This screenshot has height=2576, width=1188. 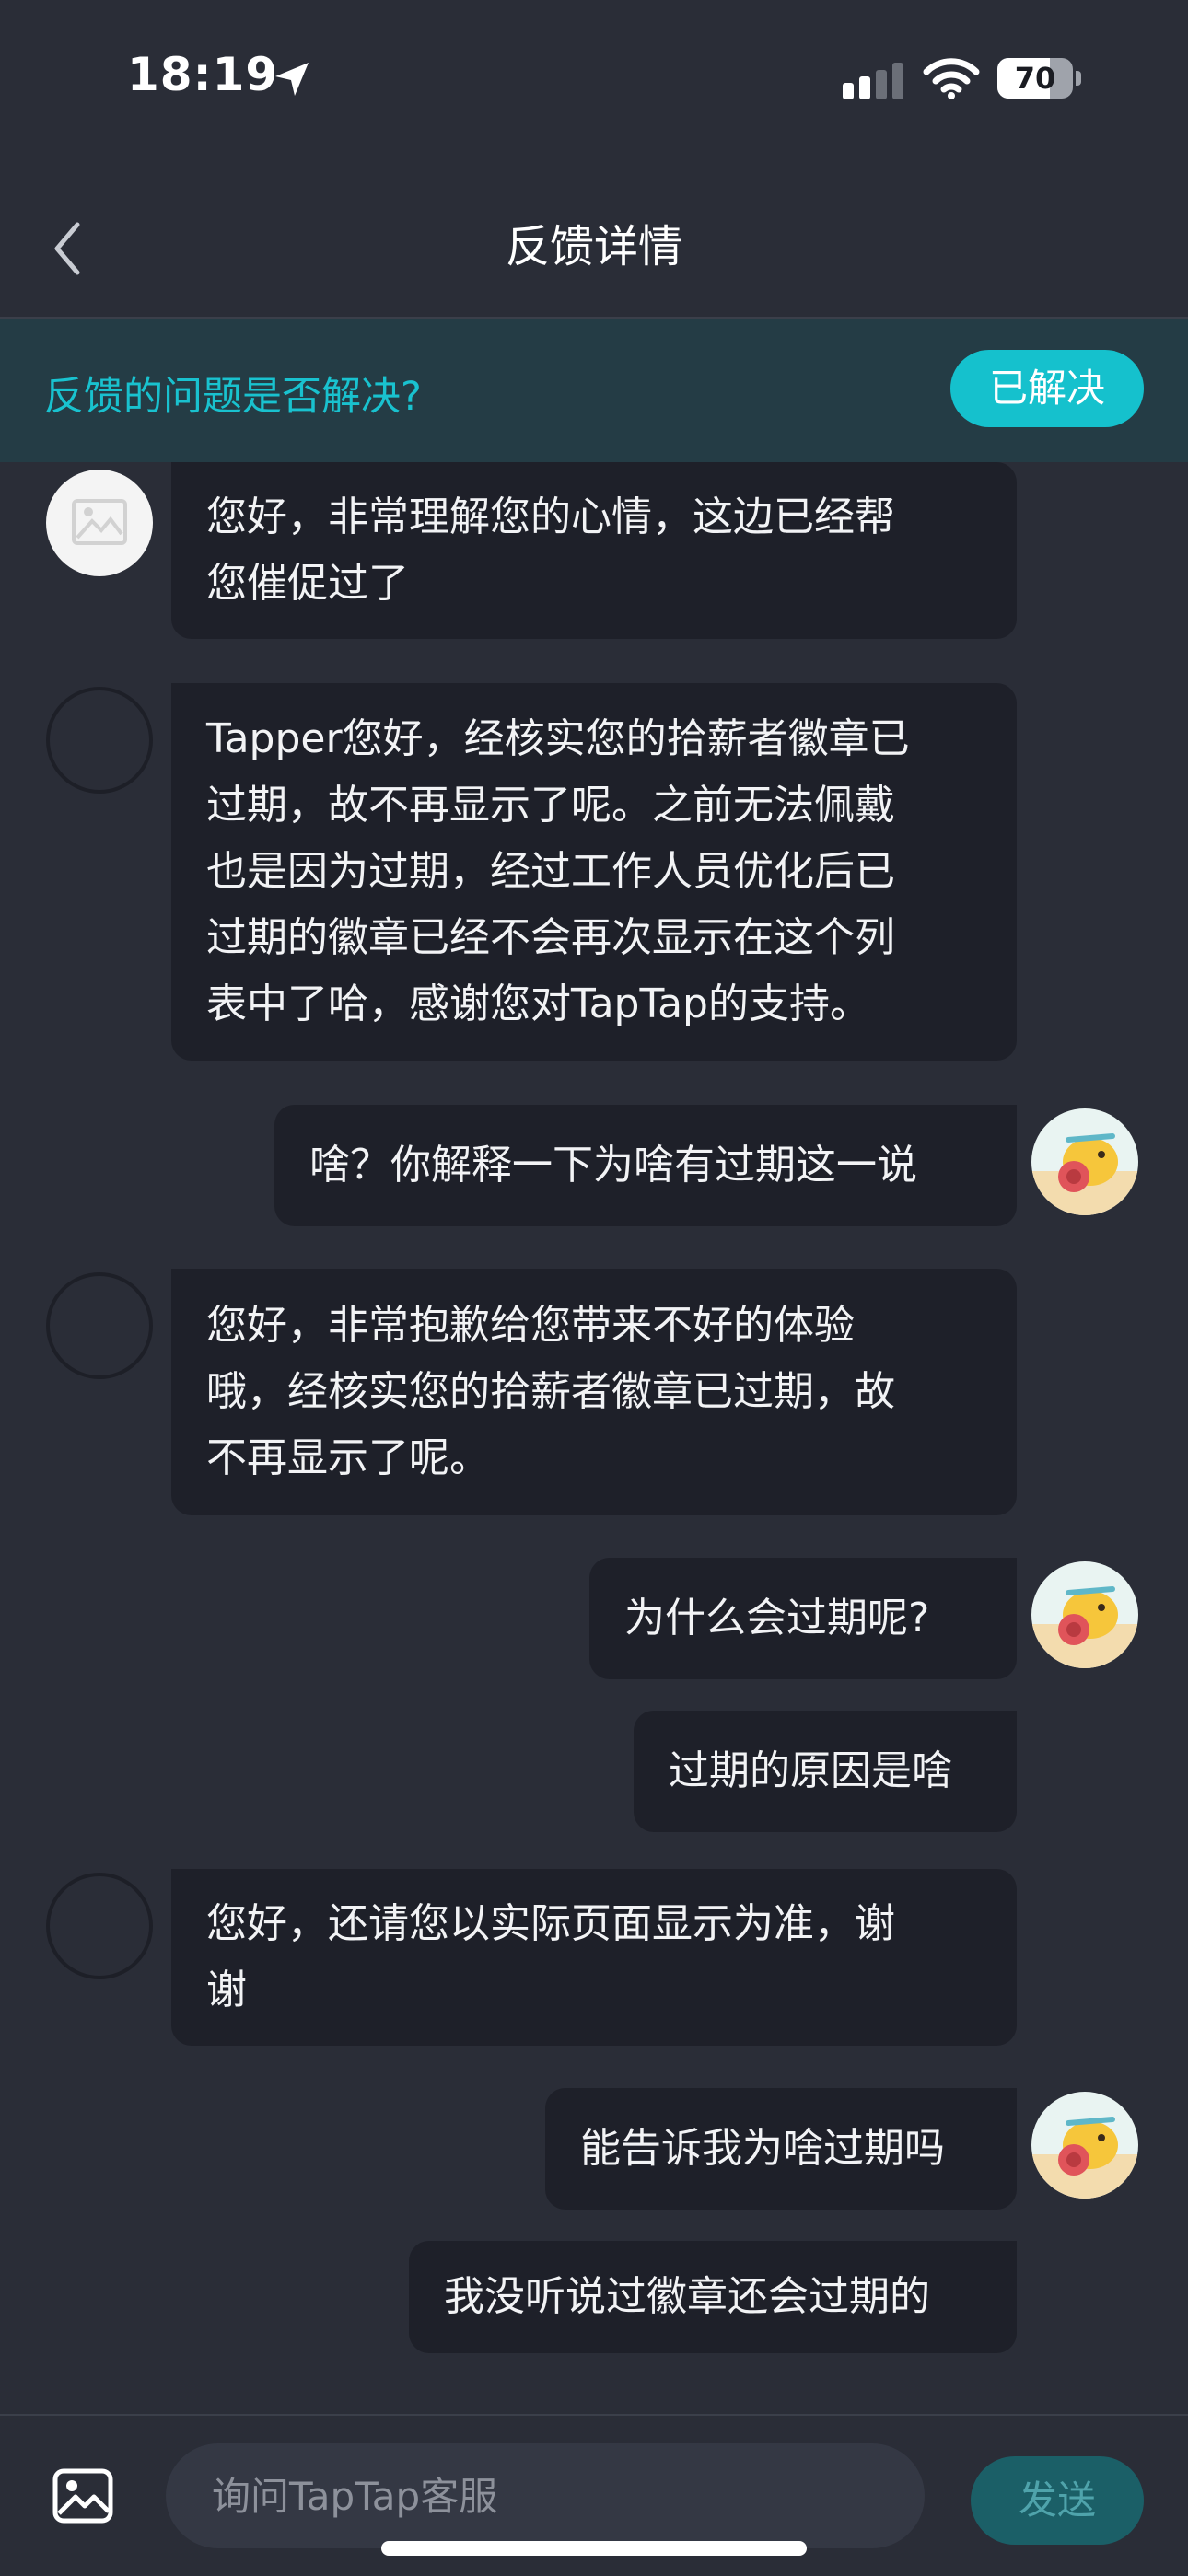 I want to click on message-input, so click(x=545, y=2495).